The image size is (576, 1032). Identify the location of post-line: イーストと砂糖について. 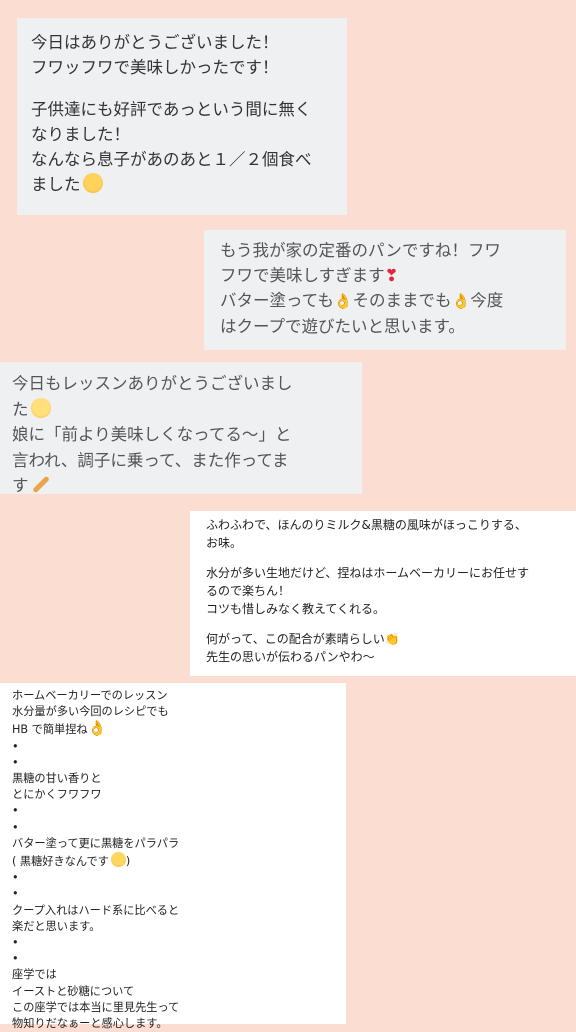
(73, 991).